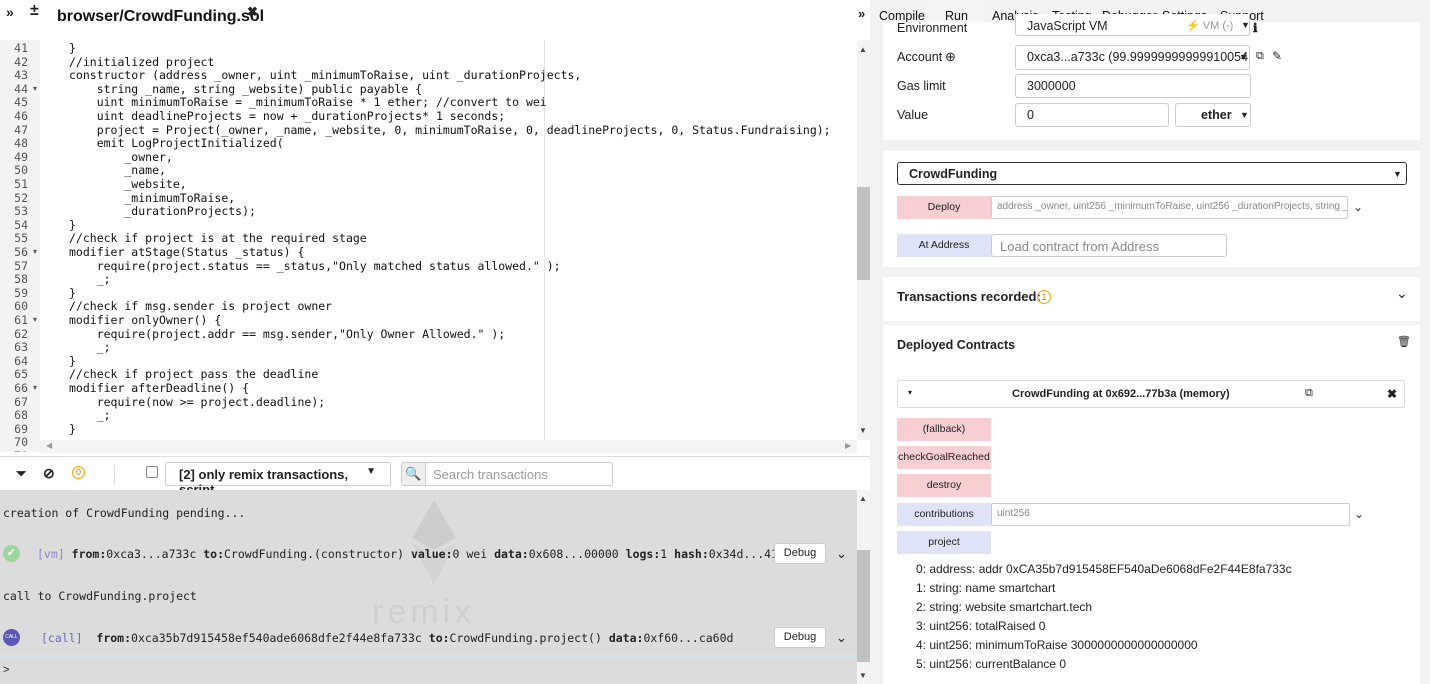  What do you see at coordinates (90, 415) in the screenshot?
I see `code-line: _;` at bounding box center [90, 415].